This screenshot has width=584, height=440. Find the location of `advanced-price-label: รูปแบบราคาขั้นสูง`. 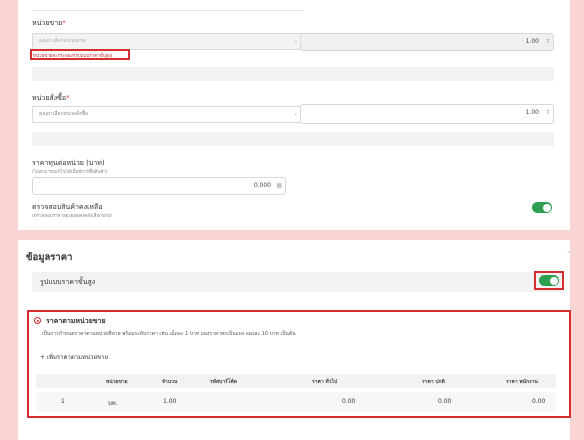

advanced-price-label: รูปแบบราคาขั้นสูง is located at coordinates (68, 282).